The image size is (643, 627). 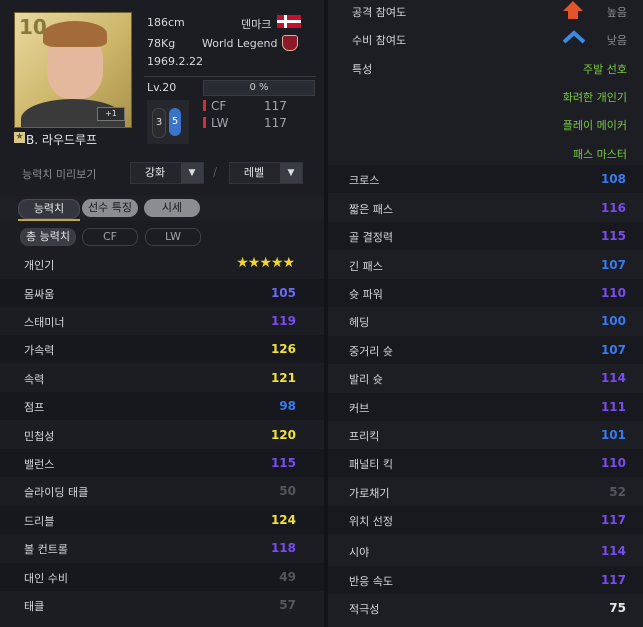 What do you see at coordinates (485, 350) in the screenshot?
I see `stat-row: 중거리 슛 107` at bounding box center [485, 350].